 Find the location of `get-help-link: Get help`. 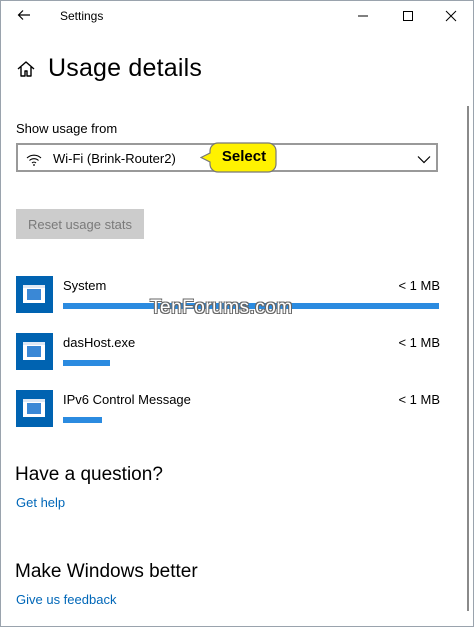

get-help-link: Get help is located at coordinates (40, 502).